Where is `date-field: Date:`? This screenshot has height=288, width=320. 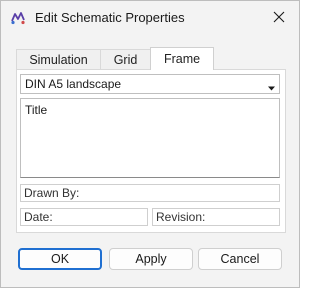
date-field: Date: is located at coordinates (84, 217).